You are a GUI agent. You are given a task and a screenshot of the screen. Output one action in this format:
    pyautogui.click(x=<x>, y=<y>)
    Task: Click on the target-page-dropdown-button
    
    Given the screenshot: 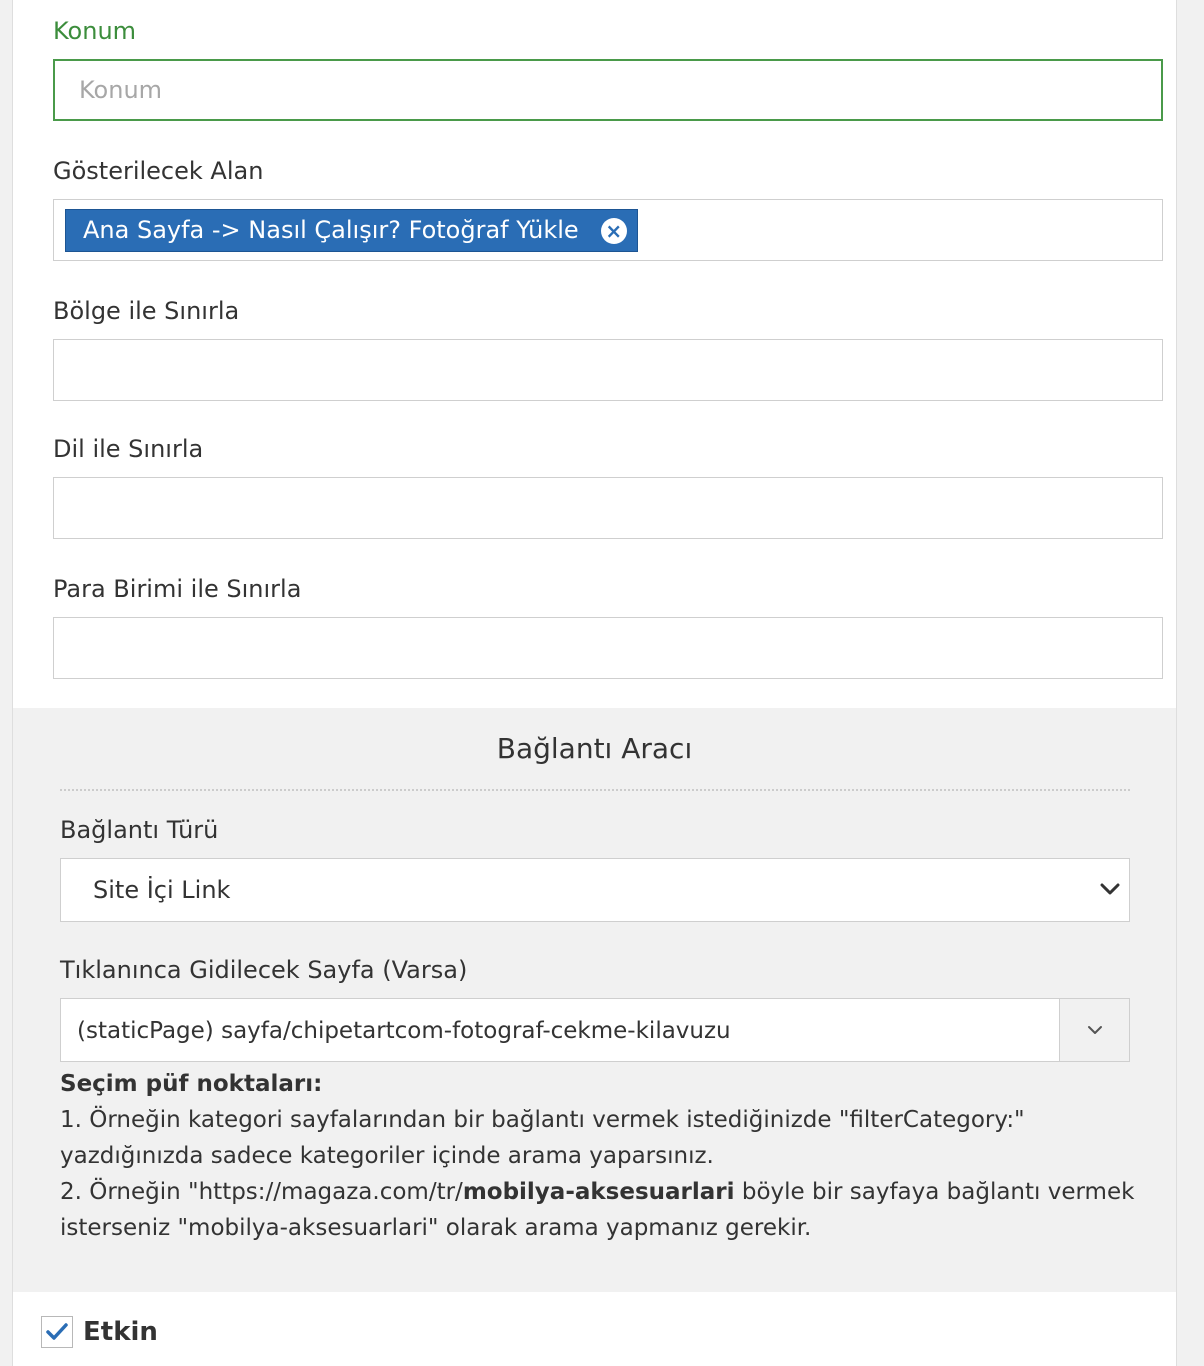 What is the action you would take?
    pyautogui.click(x=1094, y=1030)
    